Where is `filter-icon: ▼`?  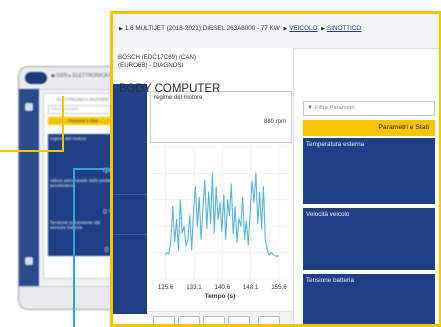 filter-icon: ▼ is located at coordinates (310, 108).